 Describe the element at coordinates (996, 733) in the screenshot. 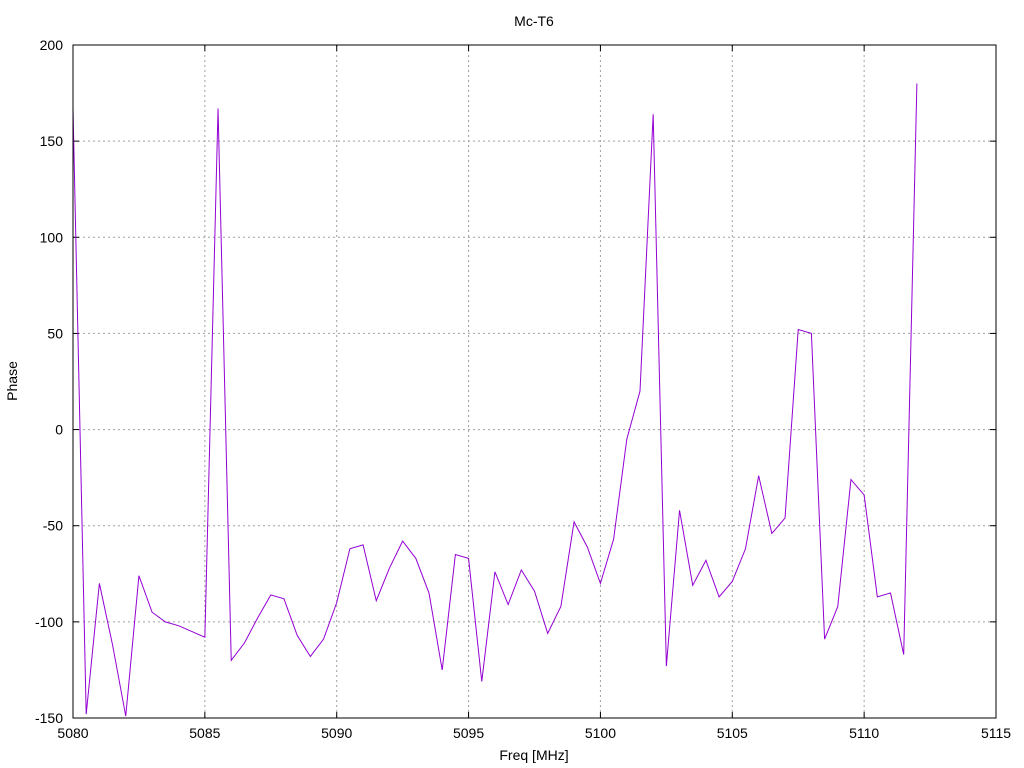

I see `x-tick-label: 5115` at that location.